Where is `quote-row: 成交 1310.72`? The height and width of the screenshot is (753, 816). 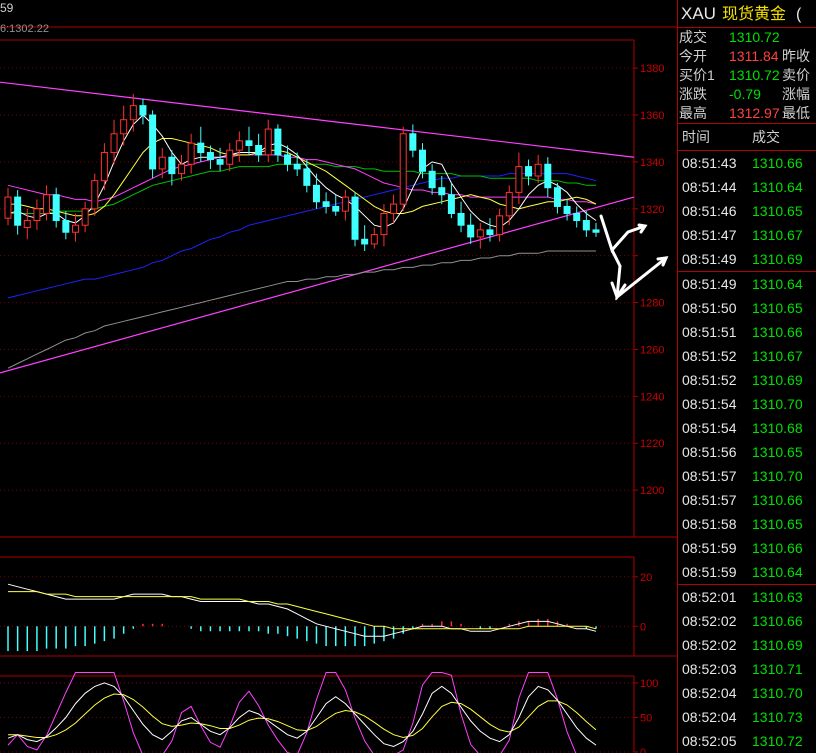
quote-row: 成交 1310.72 is located at coordinates (747, 37).